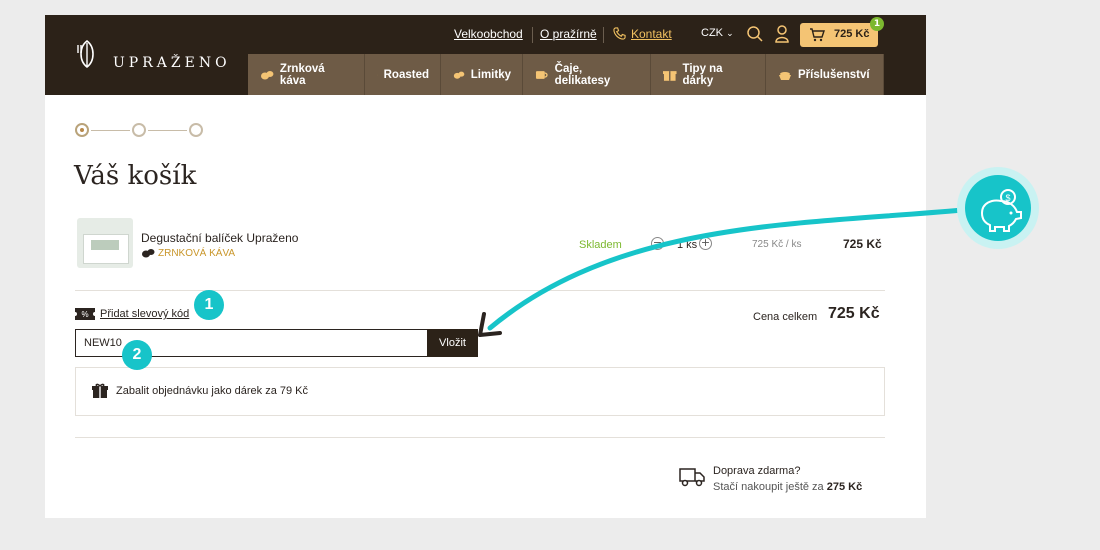  I want to click on step-marker-1: 1, so click(209, 305).